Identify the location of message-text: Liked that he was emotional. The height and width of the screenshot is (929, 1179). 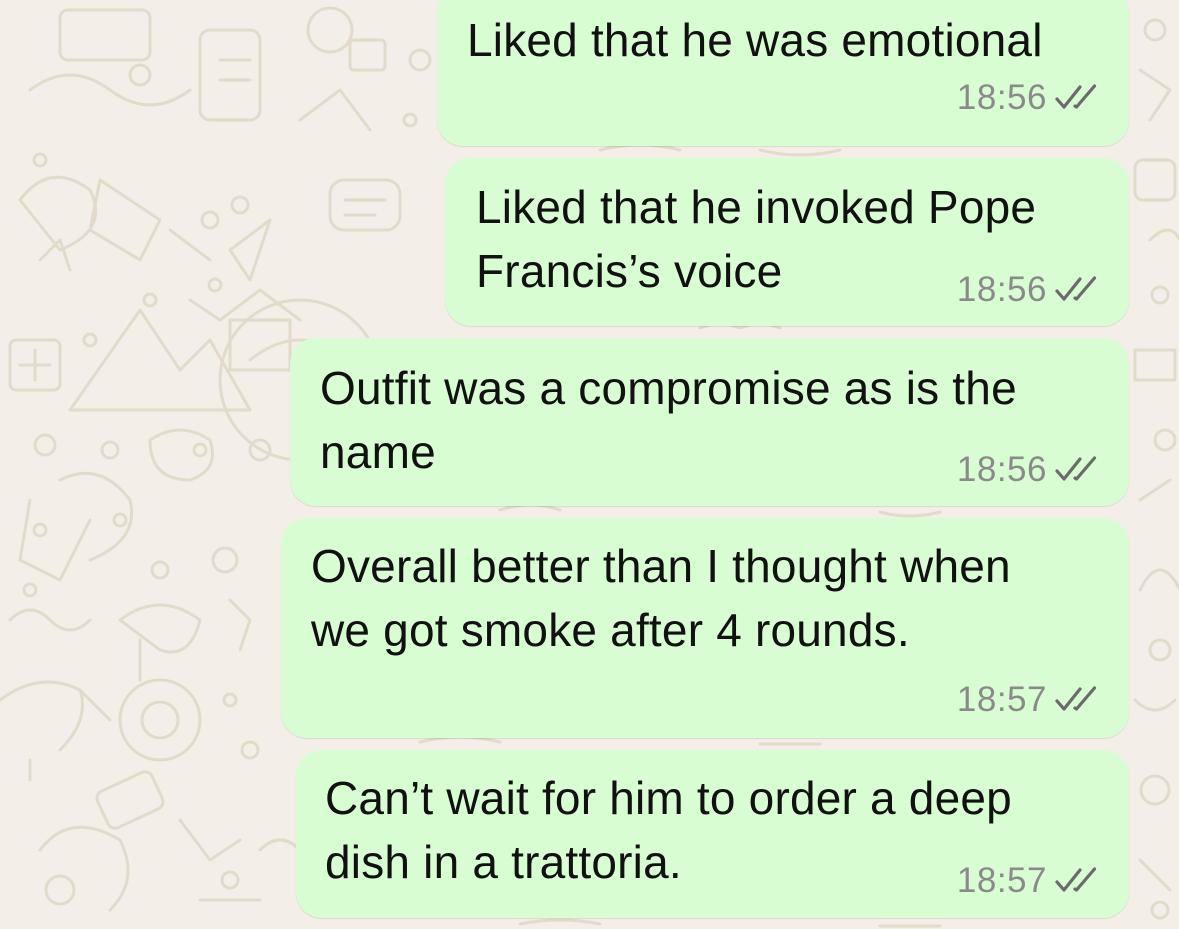
(755, 40).